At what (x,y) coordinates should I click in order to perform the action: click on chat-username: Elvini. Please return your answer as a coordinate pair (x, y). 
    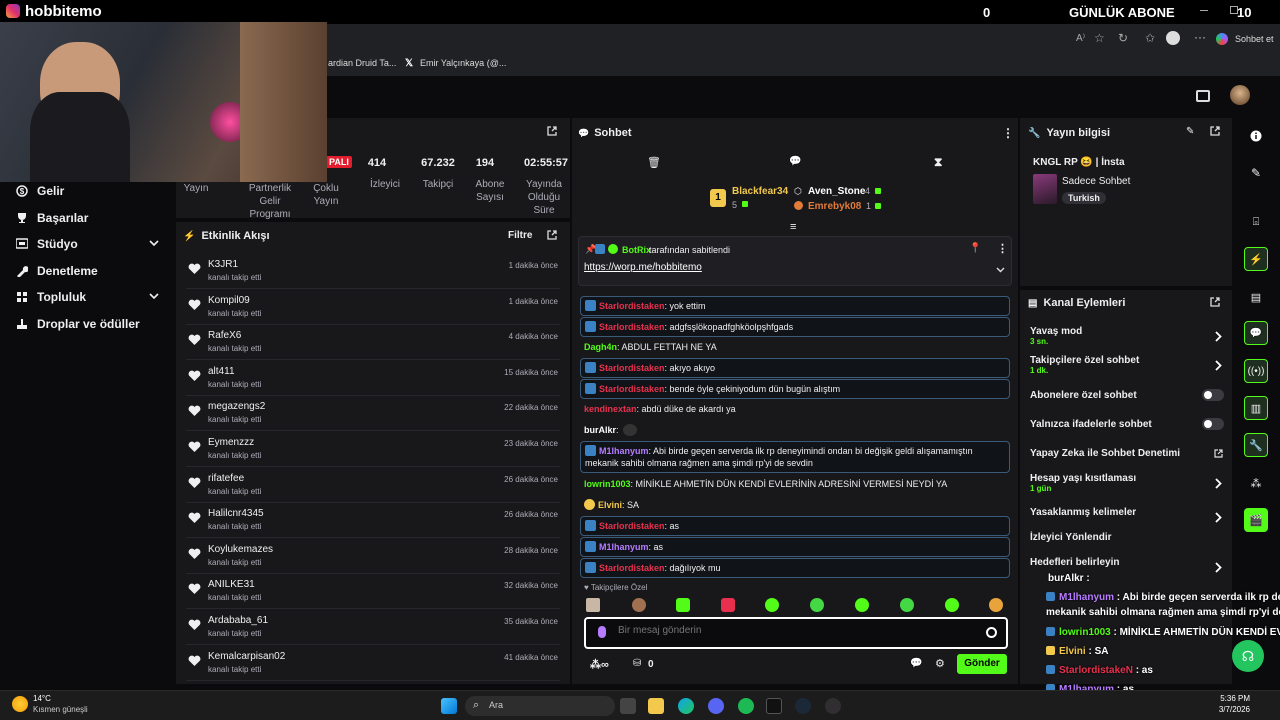
    Looking at the image, I should click on (610, 505).